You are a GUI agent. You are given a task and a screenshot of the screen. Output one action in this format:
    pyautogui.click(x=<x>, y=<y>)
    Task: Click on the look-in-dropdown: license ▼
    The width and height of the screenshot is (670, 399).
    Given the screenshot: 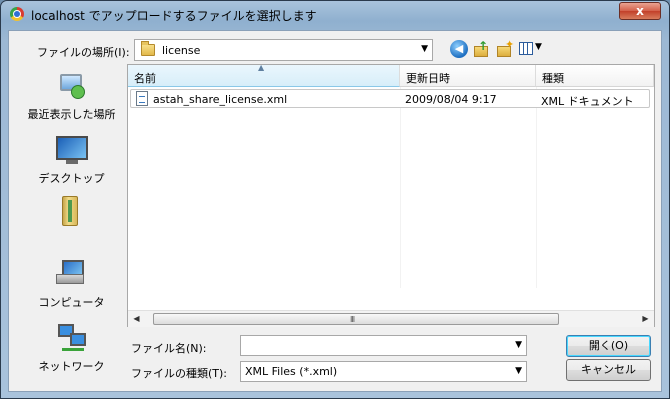 What is the action you would take?
    pyautogui.click(x=283, y=50)
    